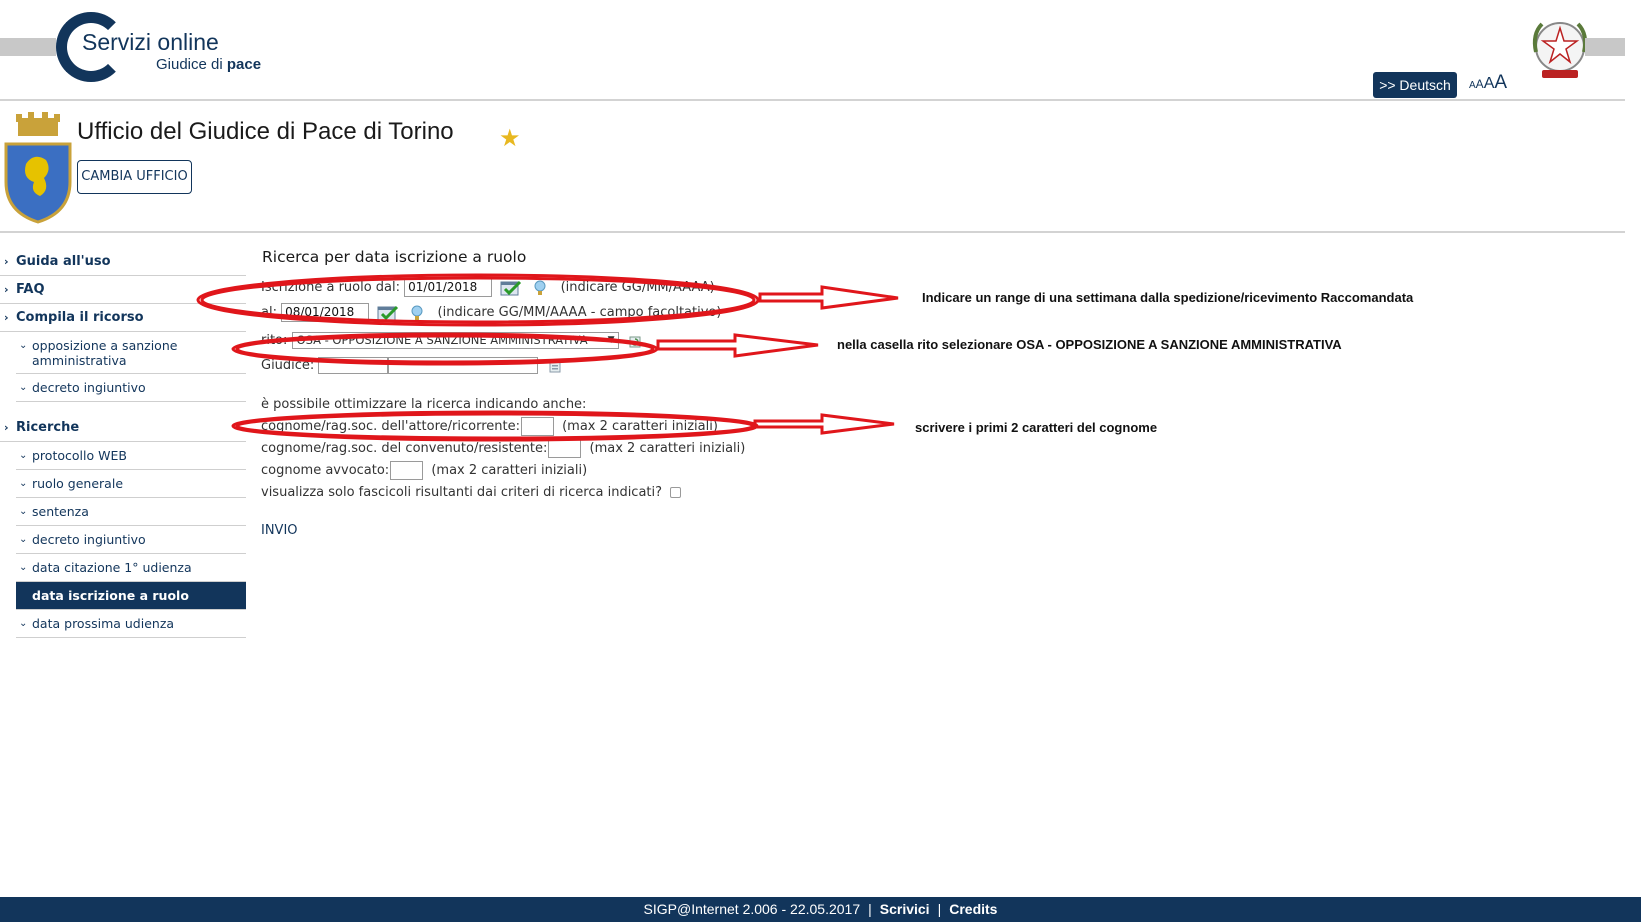 The height and width of the screenshot is (922, 1641). Describe the element at coordinates (123, 290) in the screenshot. I see `sidebar-item-faq: › FAQ` at that location.